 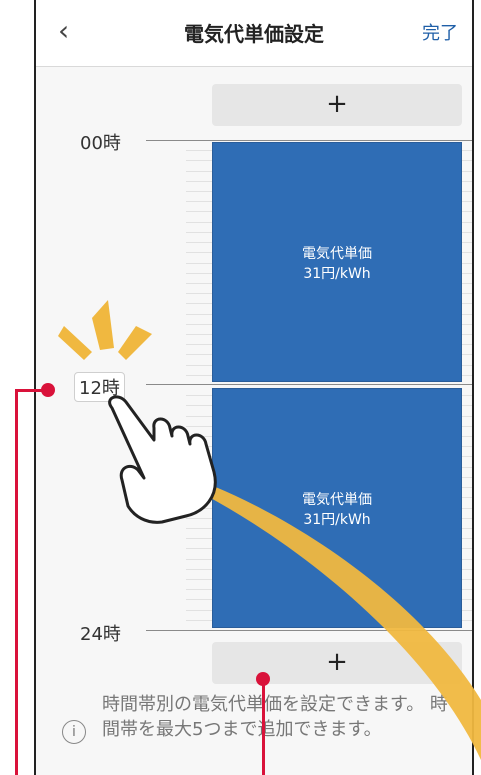 What do you see at coordinates (263, 679) in the screenshot?
I see `callout-dot-bottom` at bounding box center [263, 679].